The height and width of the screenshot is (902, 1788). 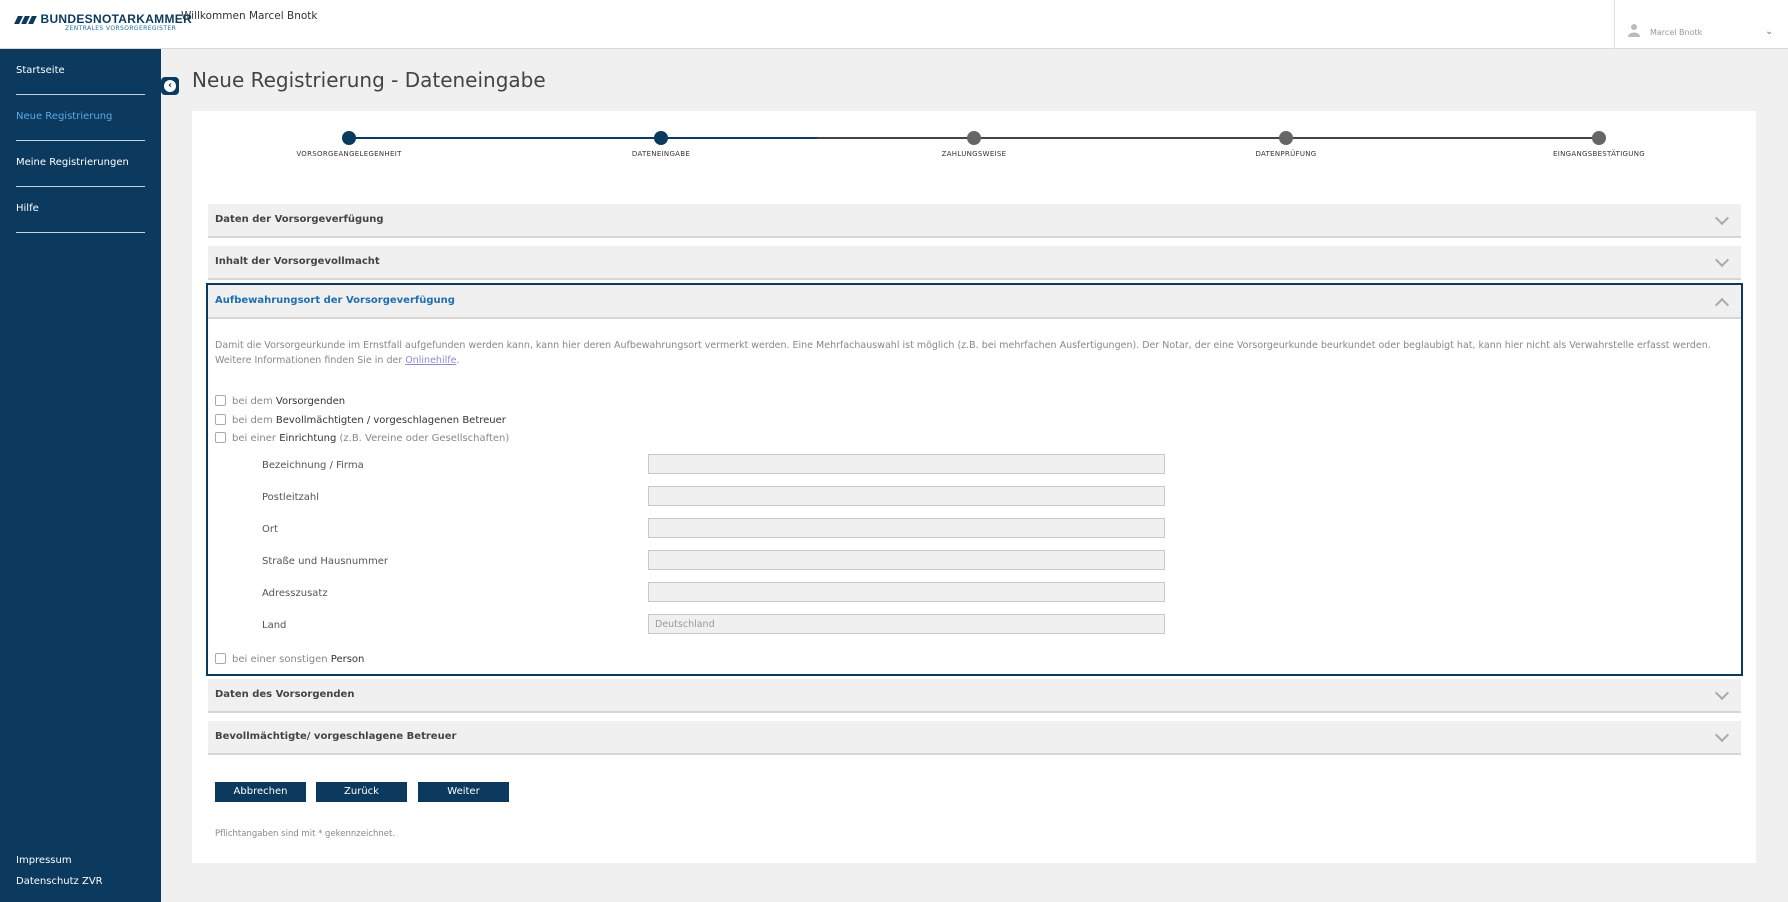 What do you see at coordinates (291, 497) in the screenshot?
I see `label-postleitzahl: Postleitzahl` at bounding box center [291, 497].